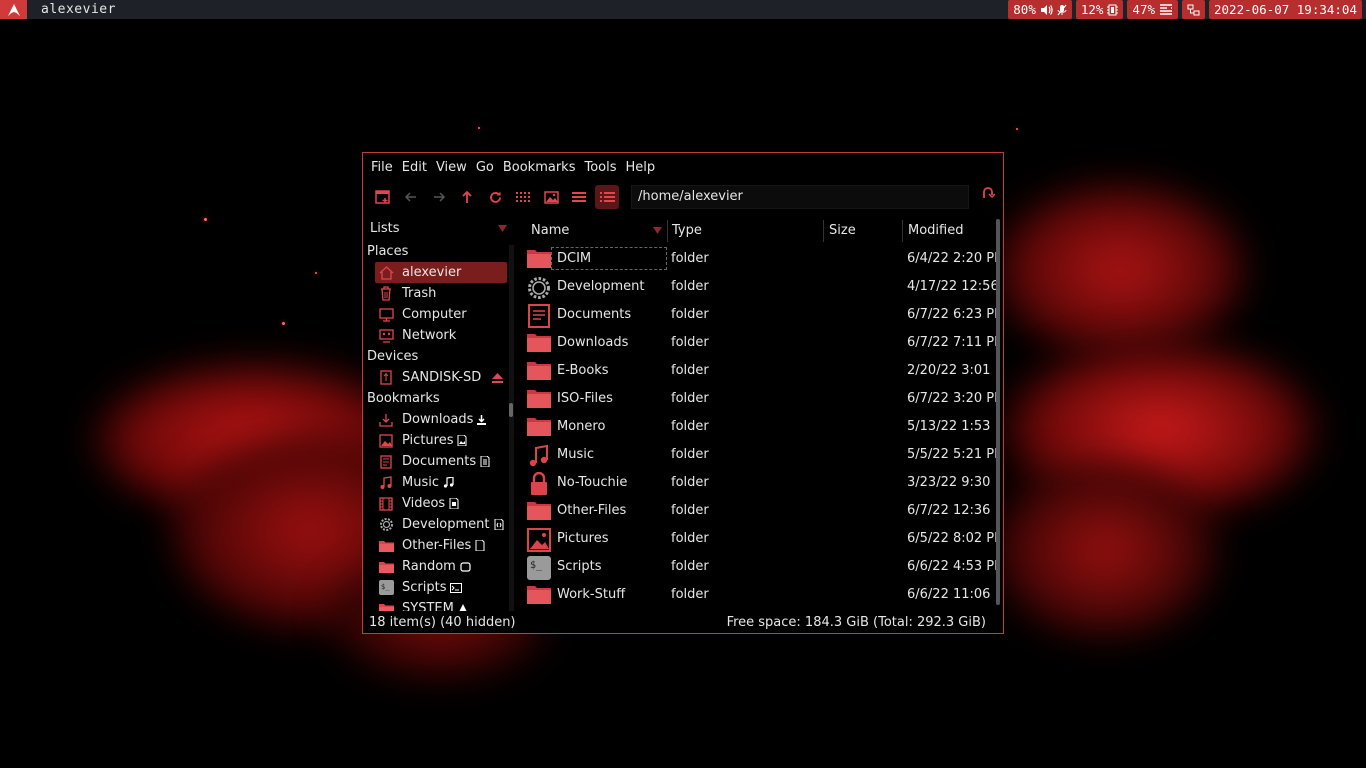 The width and height of the screenshot is (1366, 768). I want to click on sidebar-item-sandisk-sd: SANDISK-SD, so click(436, 377).